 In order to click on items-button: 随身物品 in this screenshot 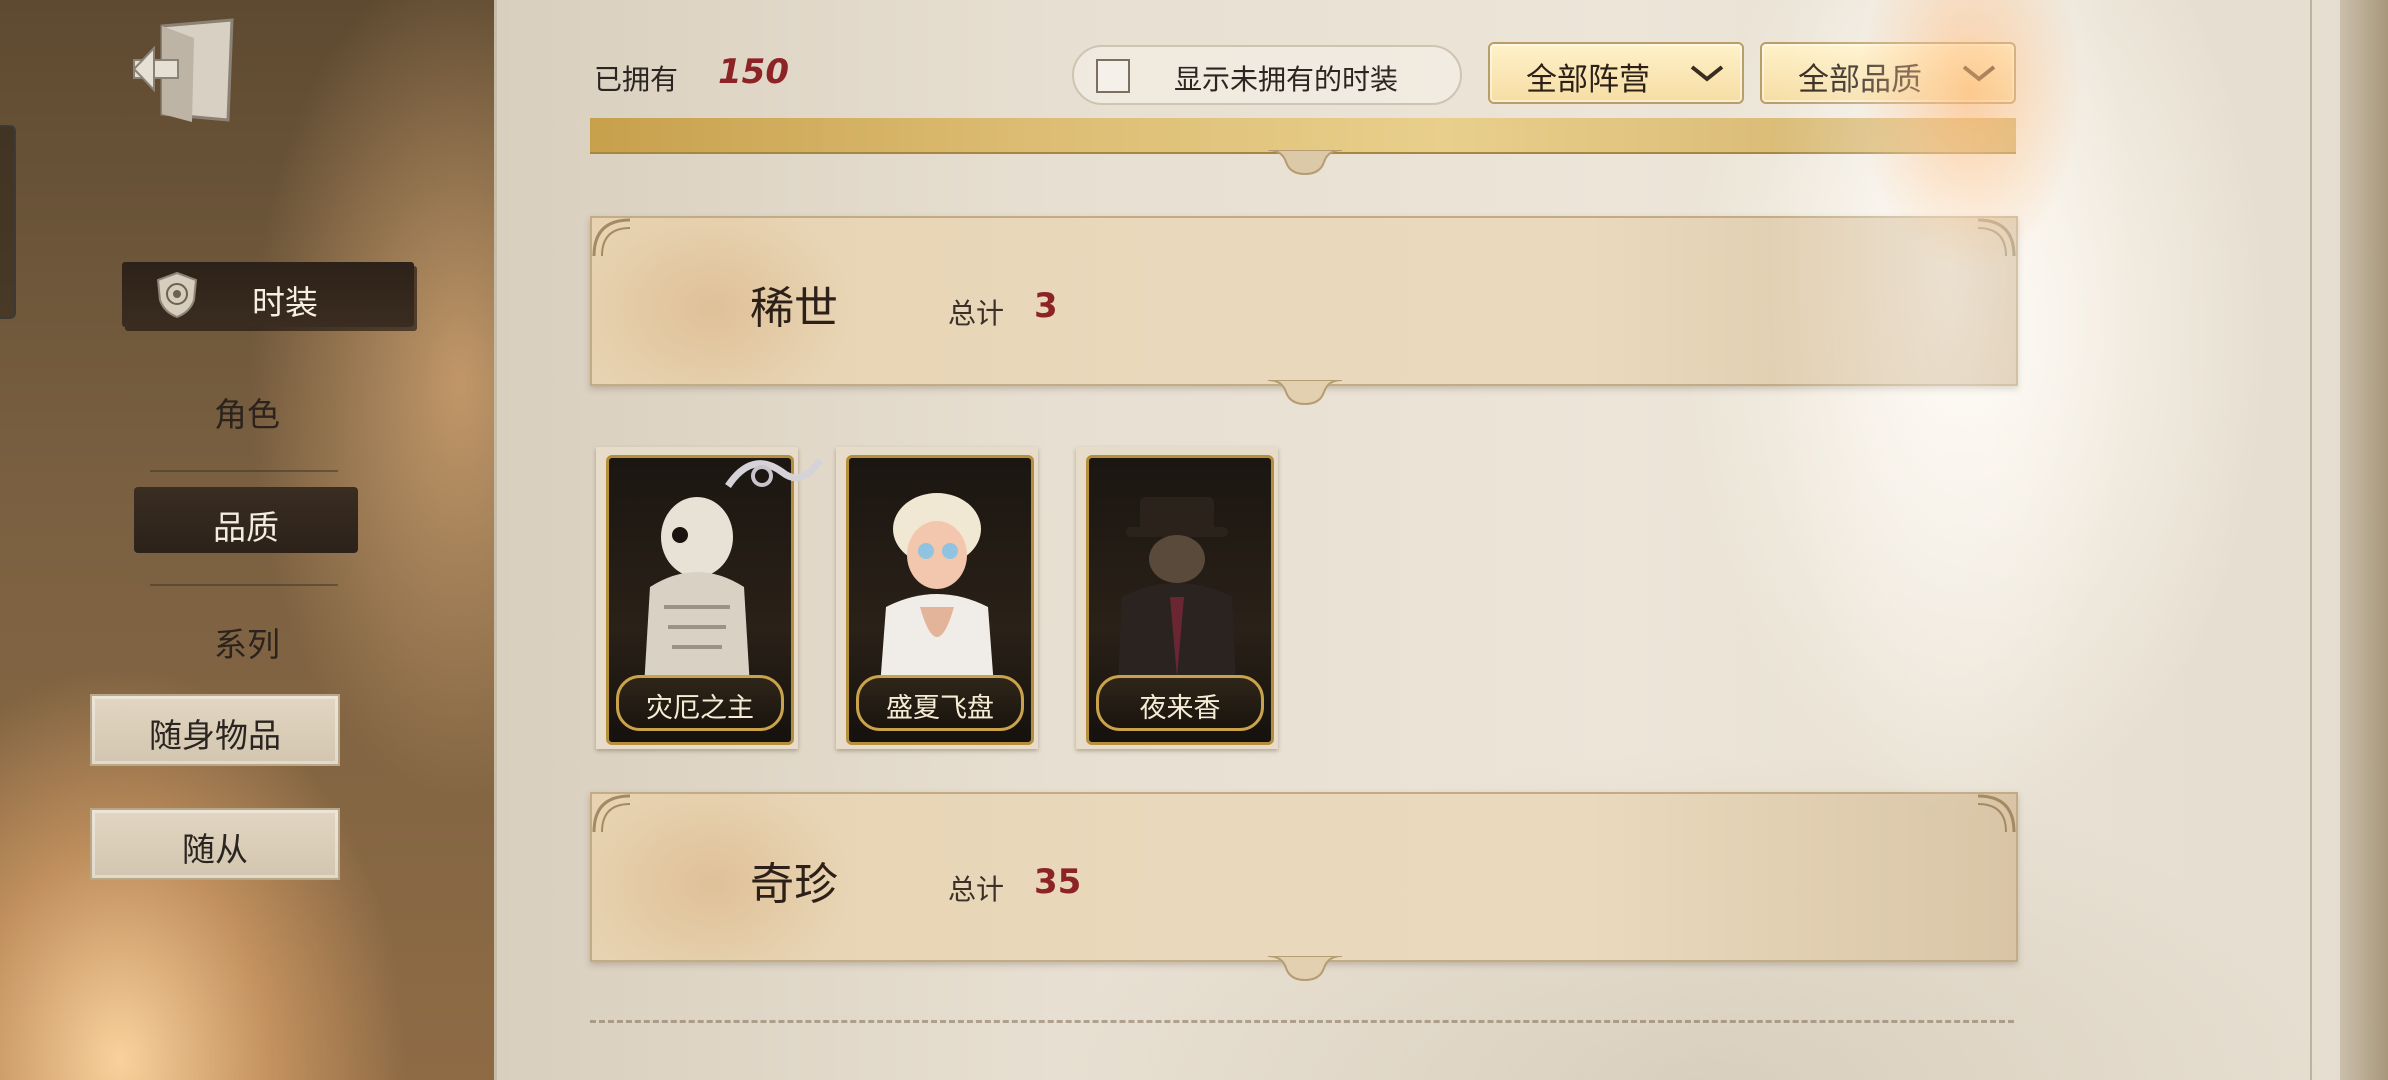, I will do `click(215, 730)`.